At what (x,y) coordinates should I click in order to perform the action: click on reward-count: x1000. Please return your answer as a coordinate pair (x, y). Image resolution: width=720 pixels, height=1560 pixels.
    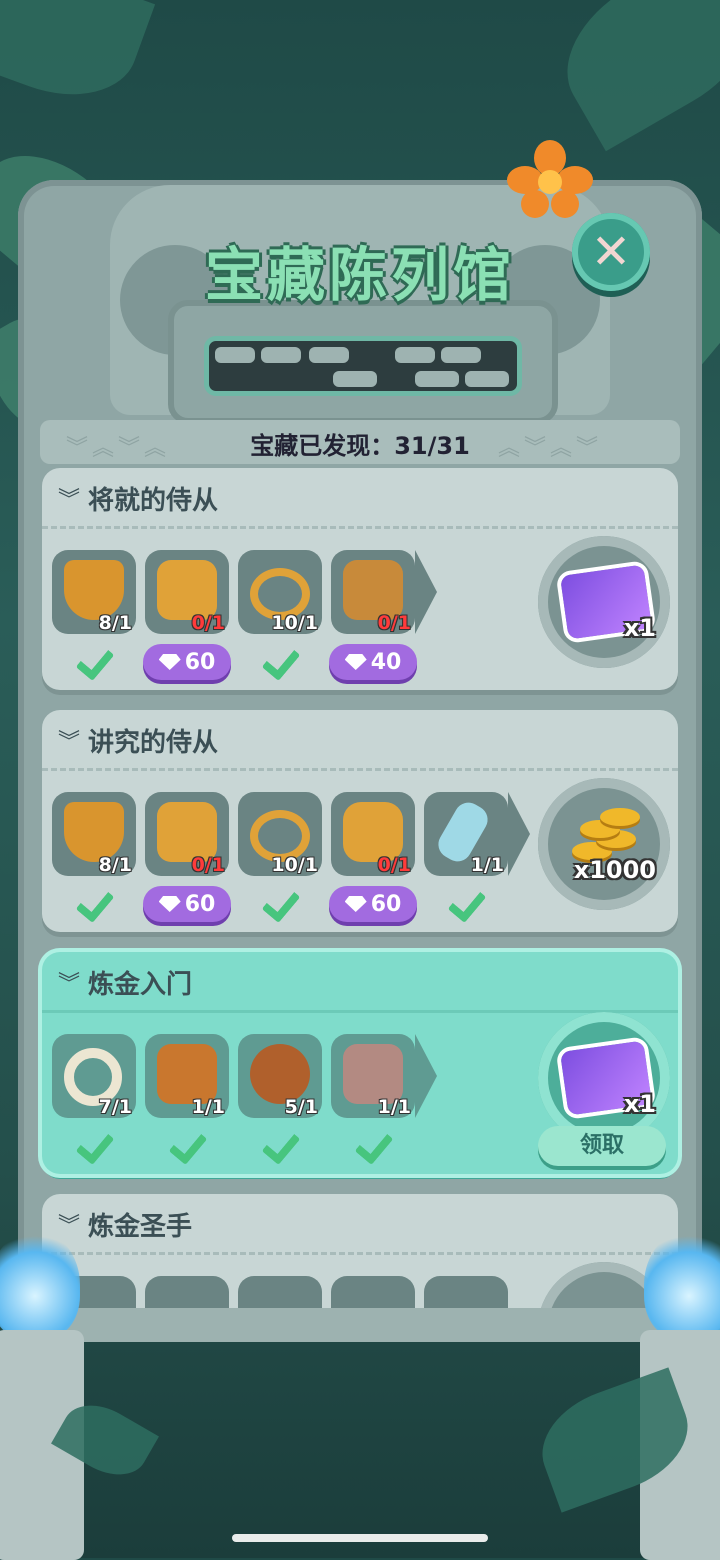
    Looking at the image, I should click on (614, 870).